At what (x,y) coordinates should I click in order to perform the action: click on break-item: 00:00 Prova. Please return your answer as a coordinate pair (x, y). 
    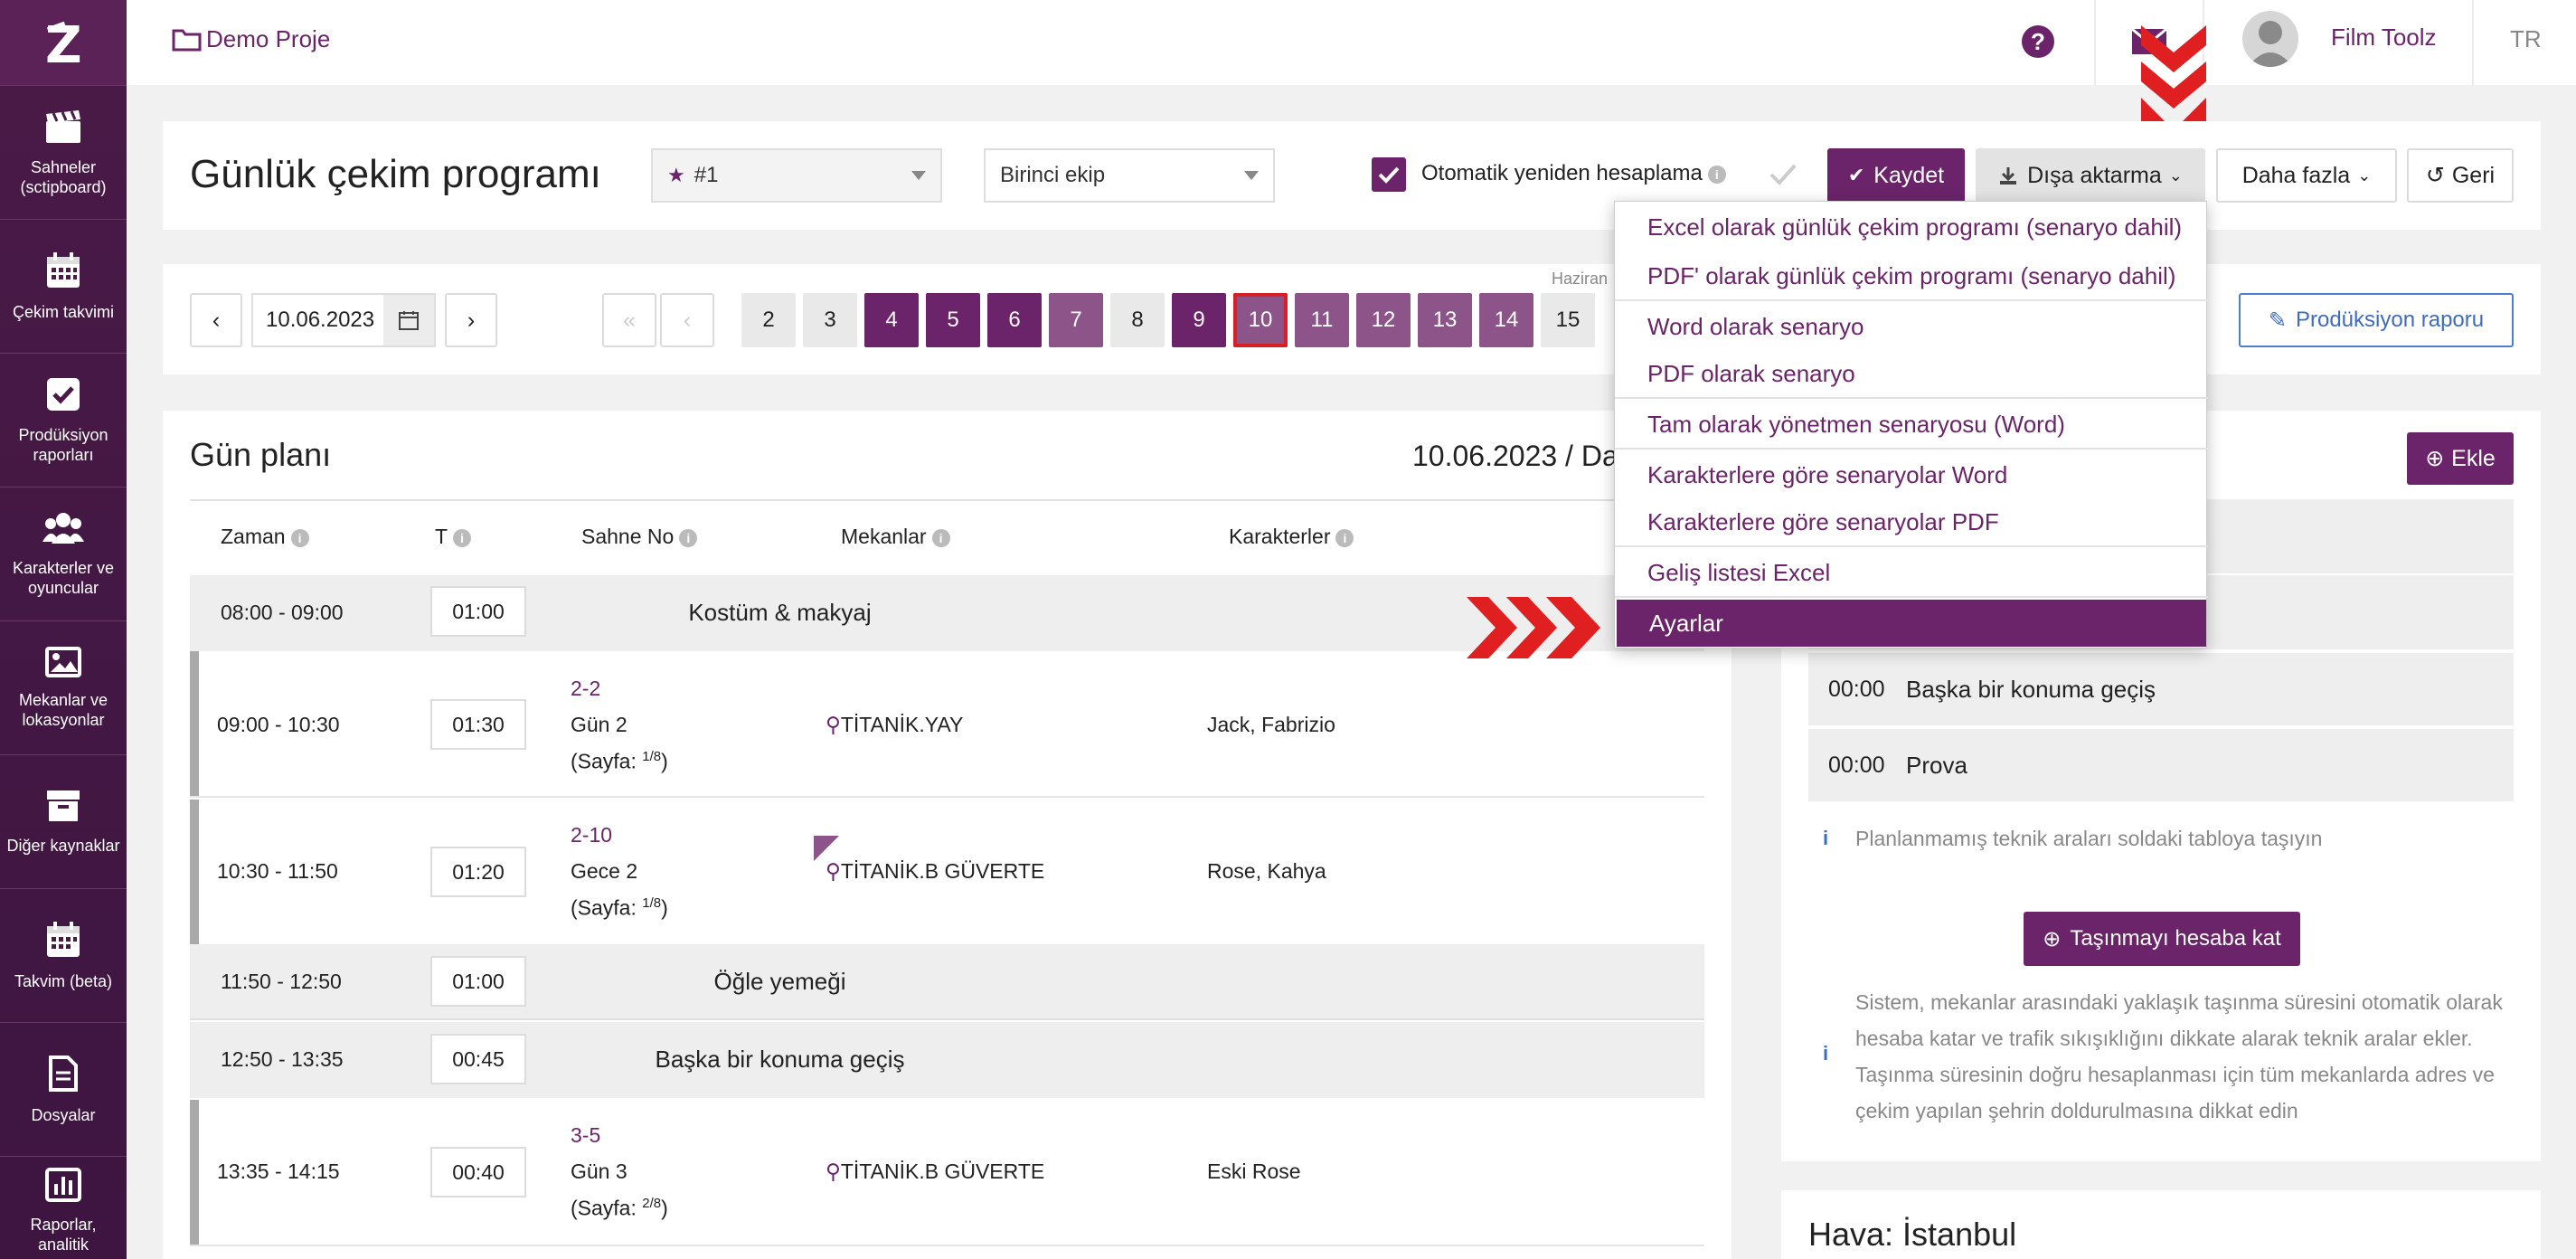
    Looking at the image, I should click on (2161, 765).